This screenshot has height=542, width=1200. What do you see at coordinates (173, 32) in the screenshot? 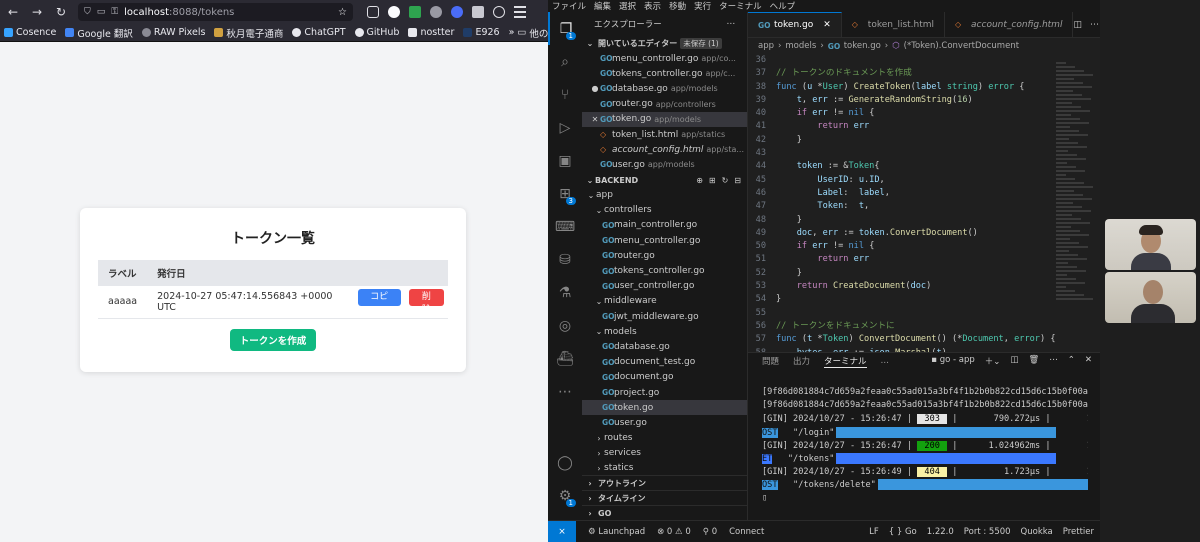
I see `bookmark-raw-pixels: RAW Pixels` at bounding box center [173, 32].